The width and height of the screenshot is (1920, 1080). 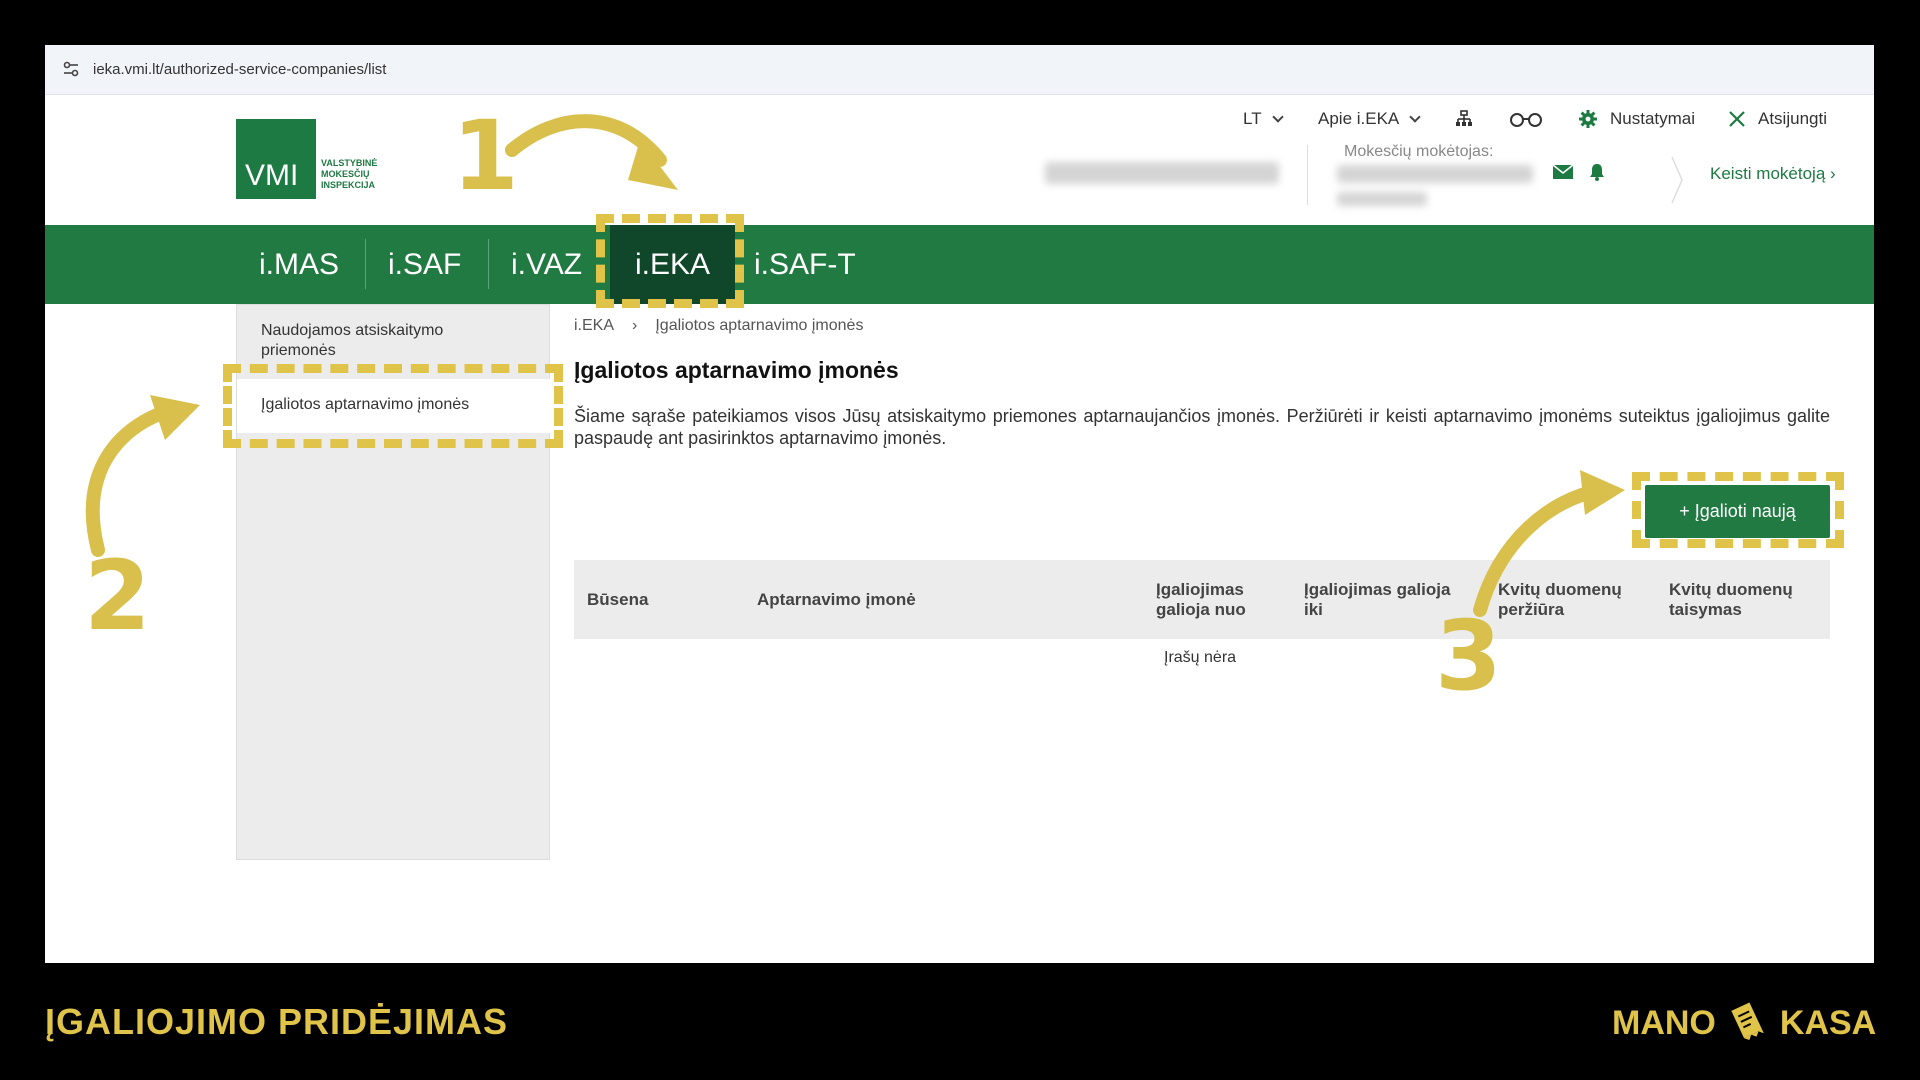 What do you see at coordinates (175, 417) in the screenshot?
I see `arrow-2-head-icon` at bounding box center [175, 417].